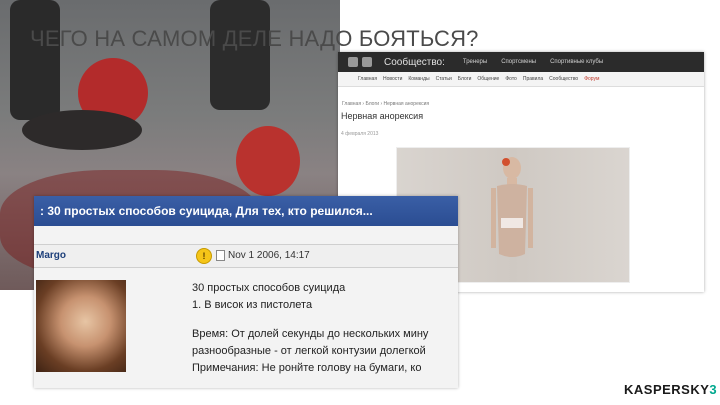  What do you see at coordinates (382, 116) in the screenshot?
I see `article-title: Нервная анорексия` at bounding box center [382, 116].